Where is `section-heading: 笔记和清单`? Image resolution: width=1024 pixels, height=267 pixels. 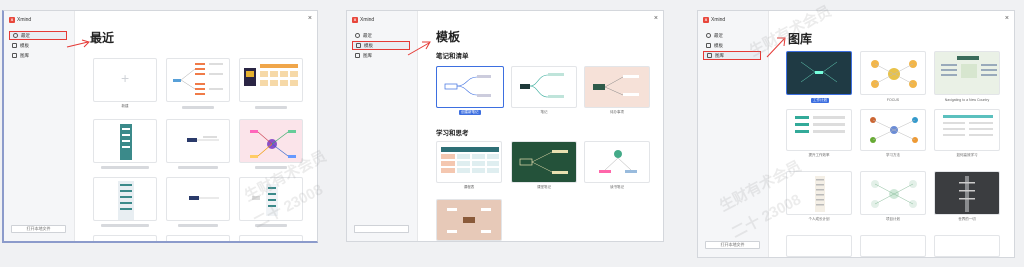 section-heading: 笔记和清单 is located at coordinates (452, 56).